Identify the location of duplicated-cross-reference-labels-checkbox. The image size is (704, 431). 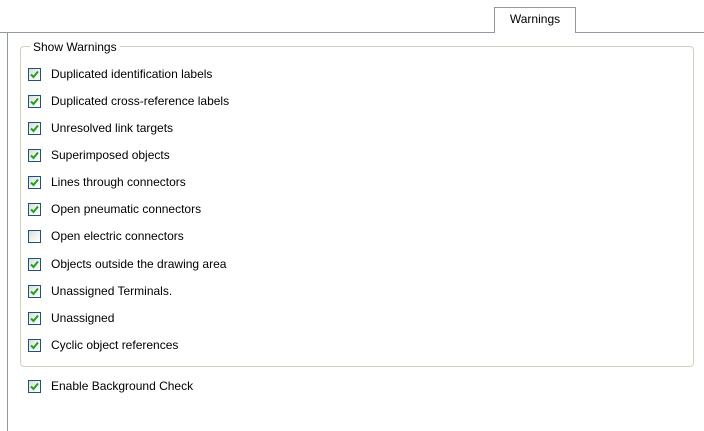
(34, 101).